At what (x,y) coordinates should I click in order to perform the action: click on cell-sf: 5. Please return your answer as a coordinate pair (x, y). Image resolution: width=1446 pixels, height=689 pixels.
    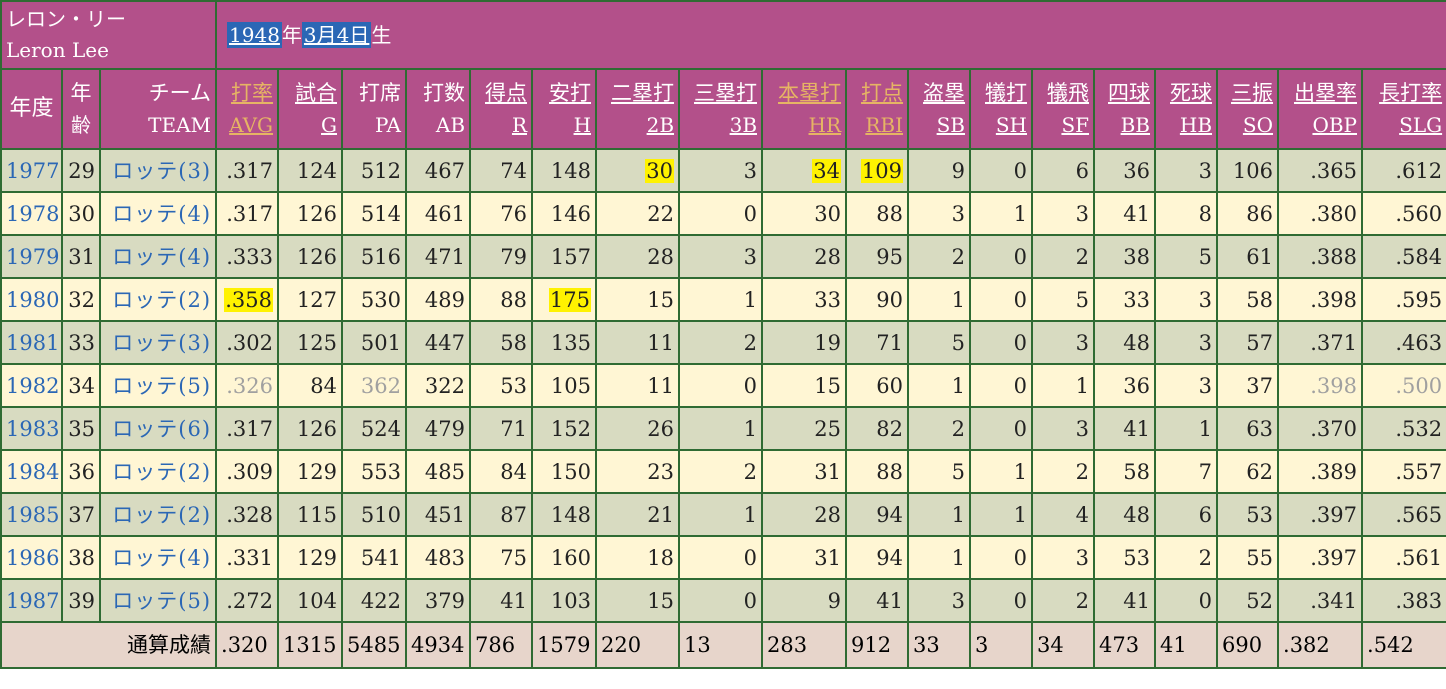
    Looking at the image, I should click on (1063, 299).